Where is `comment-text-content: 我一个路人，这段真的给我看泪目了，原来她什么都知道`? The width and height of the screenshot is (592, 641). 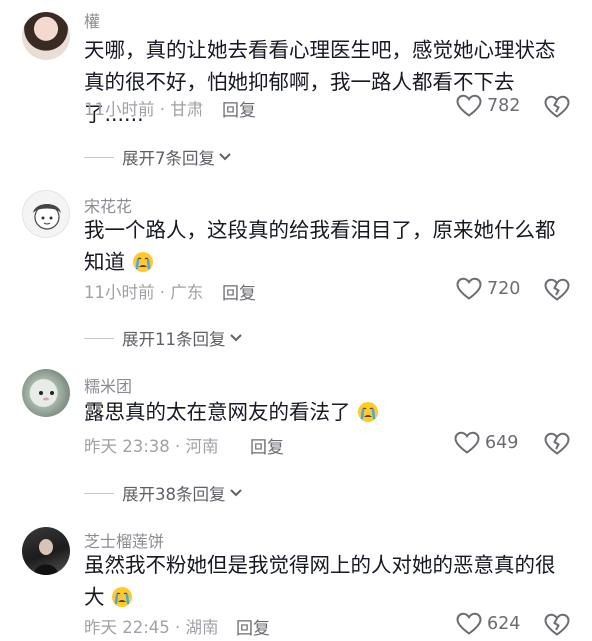 comment-text-content: 我一个路人，这段真的给我看泪目了，原来她什么都知道 is located at coordinates (320, 246).